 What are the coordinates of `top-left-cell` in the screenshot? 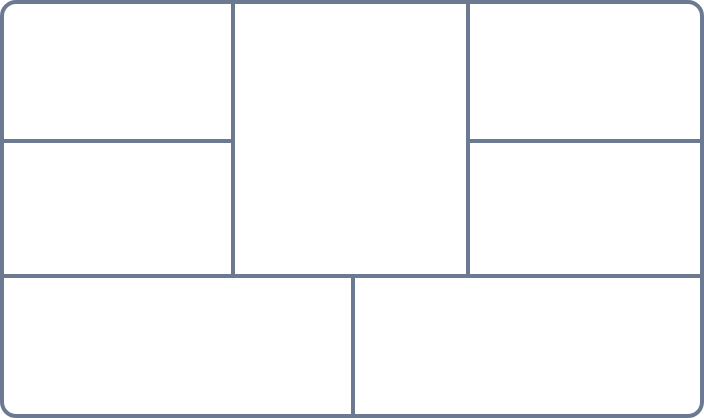 It's located at (117, 71).